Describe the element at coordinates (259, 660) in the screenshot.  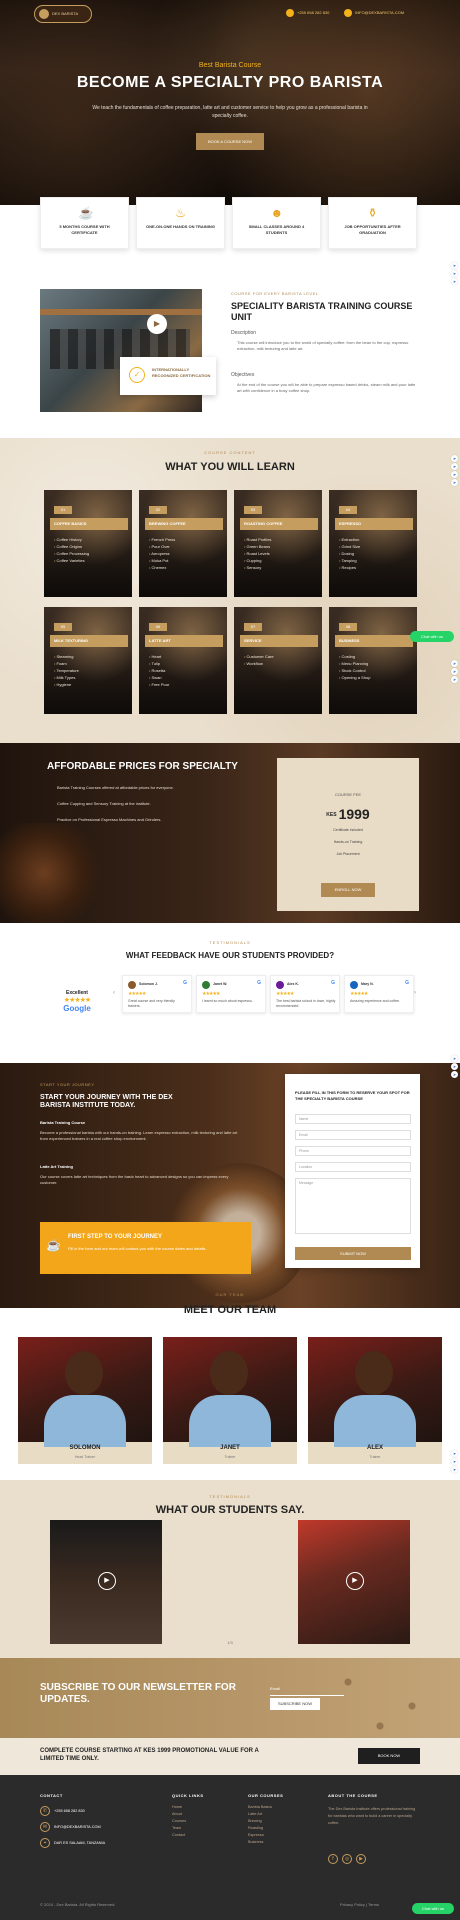
I see `module-topics: Customer CareWorkflow` at that location.